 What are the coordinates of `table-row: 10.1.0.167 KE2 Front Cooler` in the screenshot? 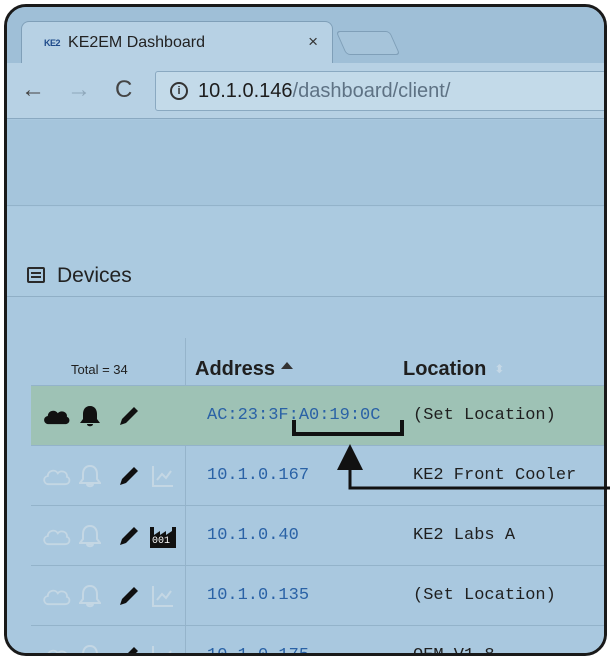 It's located at (317, 475).